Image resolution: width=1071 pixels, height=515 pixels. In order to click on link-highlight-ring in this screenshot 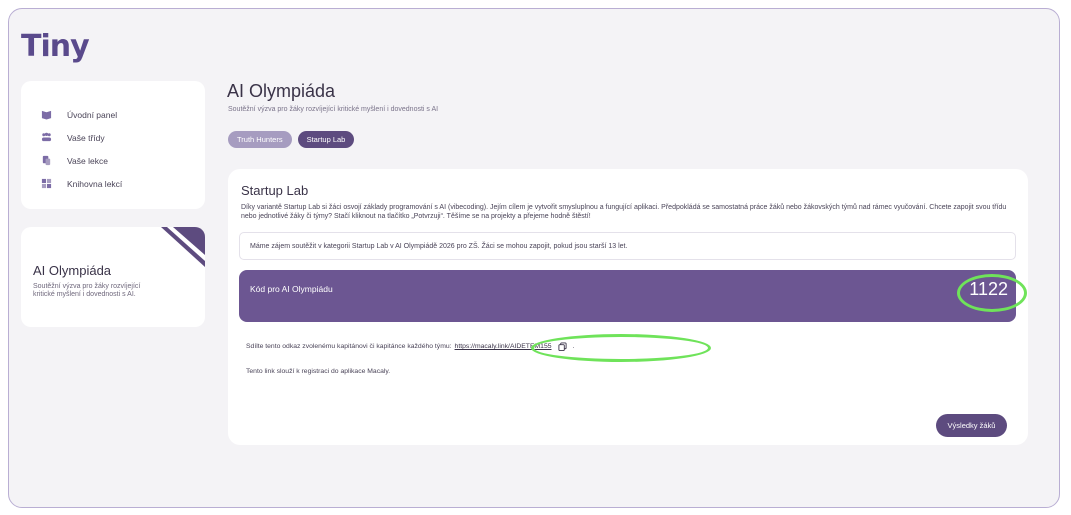, I will do `click(621, 348)`.